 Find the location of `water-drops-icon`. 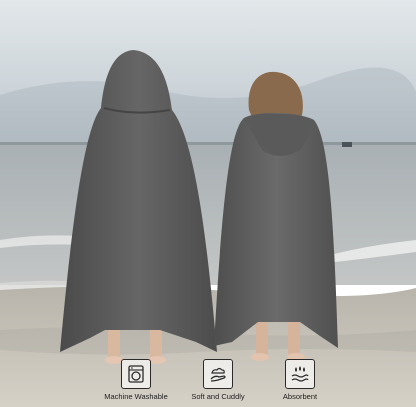

water-drops-icon is located at coordinates (300, 374).